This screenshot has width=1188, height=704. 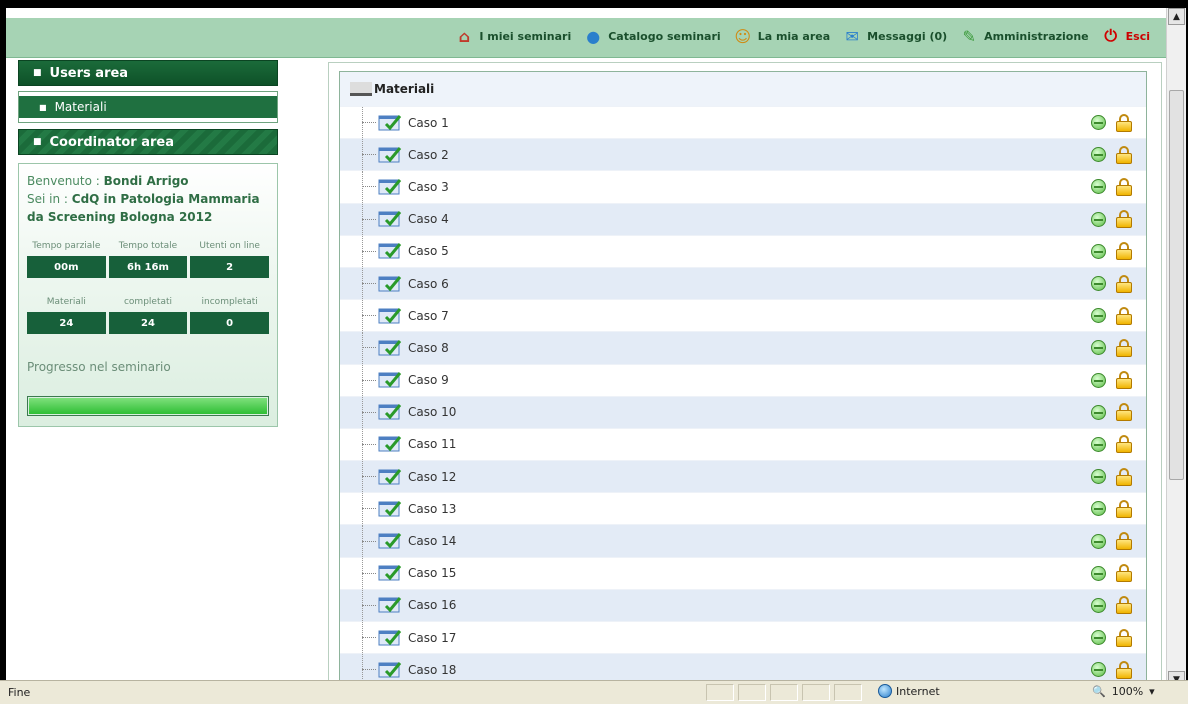 I want to click on tree-item-label: Caso 5, so click(x=428, y=251).